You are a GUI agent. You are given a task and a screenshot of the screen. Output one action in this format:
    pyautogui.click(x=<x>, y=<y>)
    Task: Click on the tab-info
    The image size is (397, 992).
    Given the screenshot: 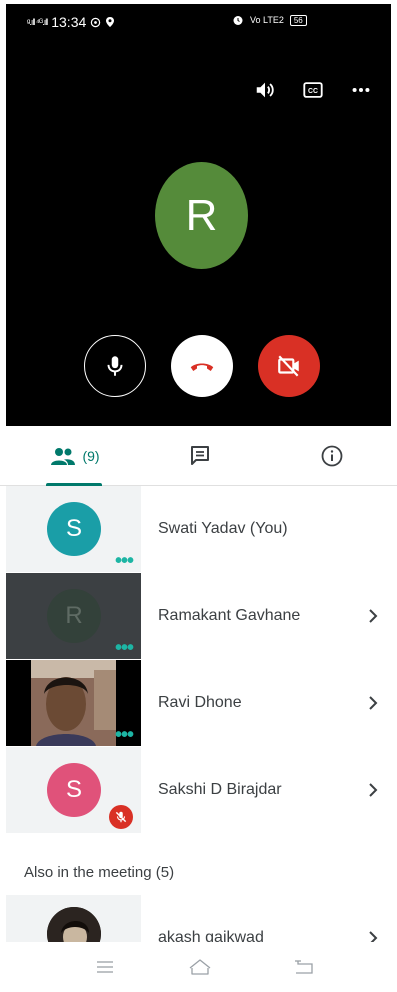 What is the action you would take?
    pyautogui.click(x=332, y=456)
    